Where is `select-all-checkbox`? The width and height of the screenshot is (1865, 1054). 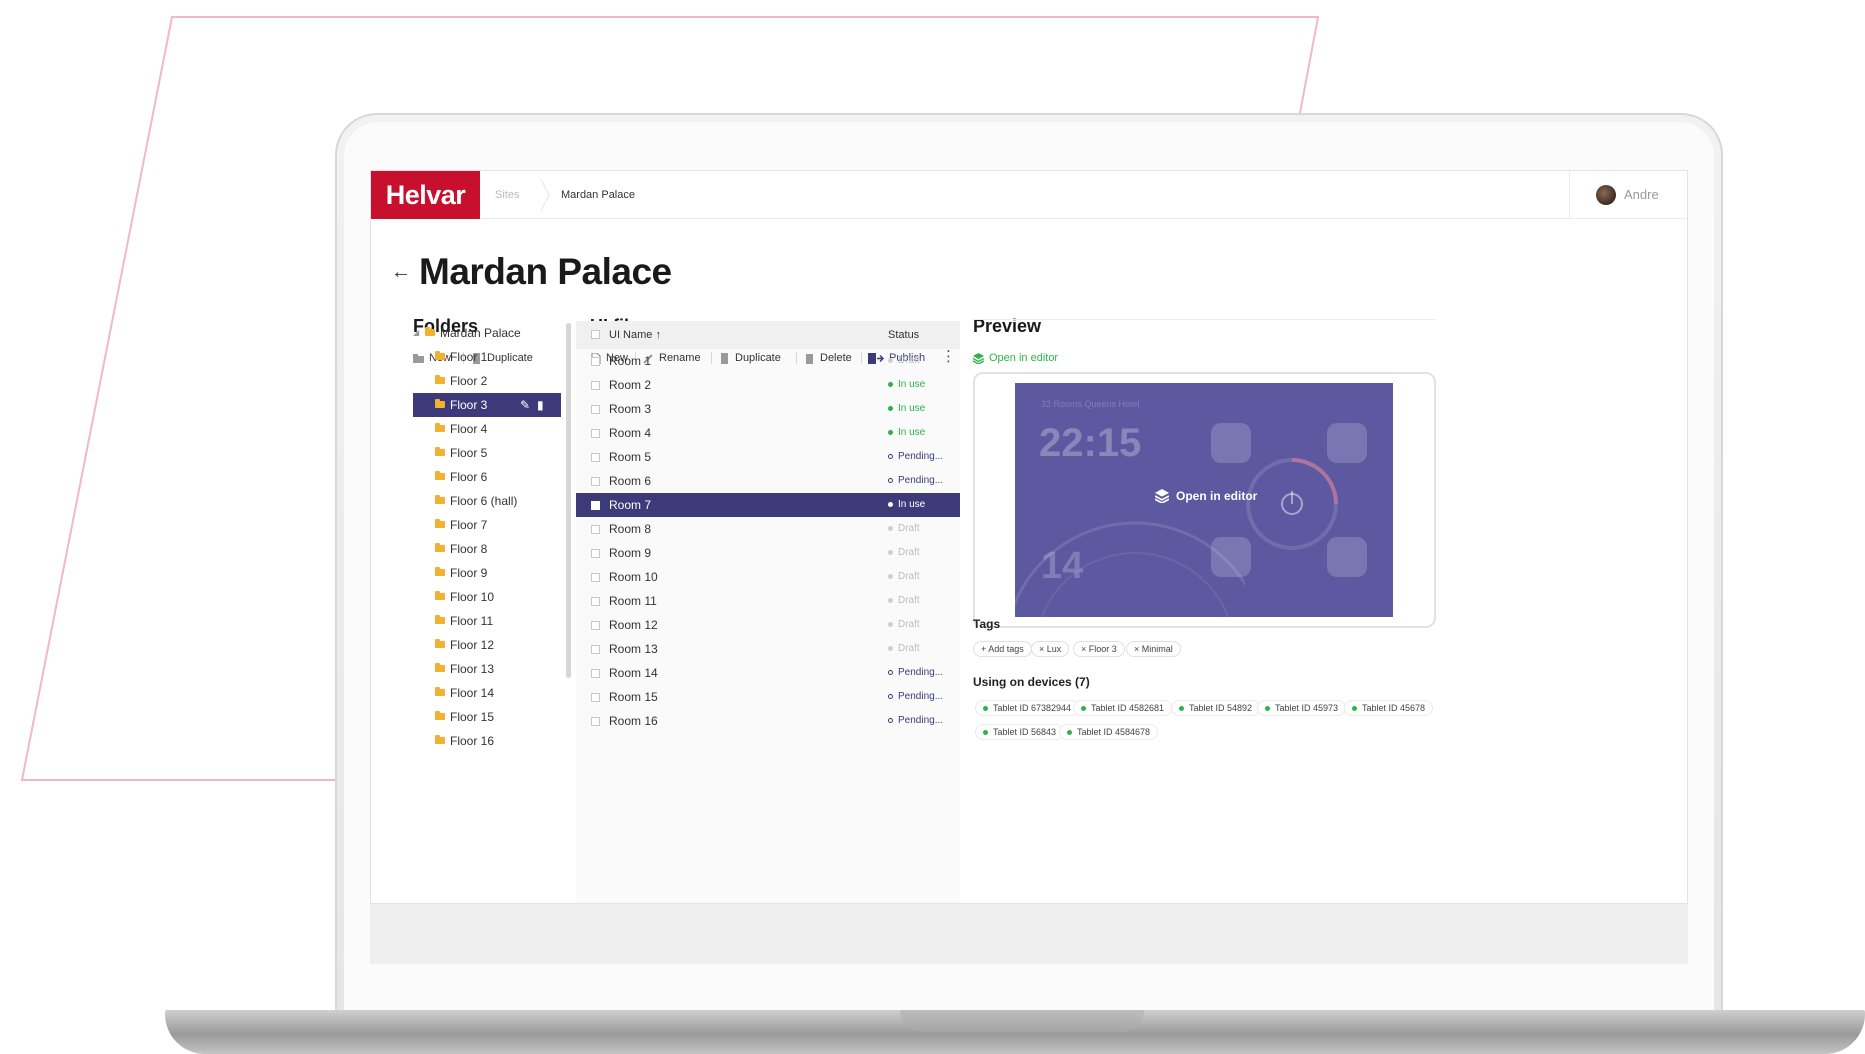
select-all-checkbox is located at coordinates (595, 334).